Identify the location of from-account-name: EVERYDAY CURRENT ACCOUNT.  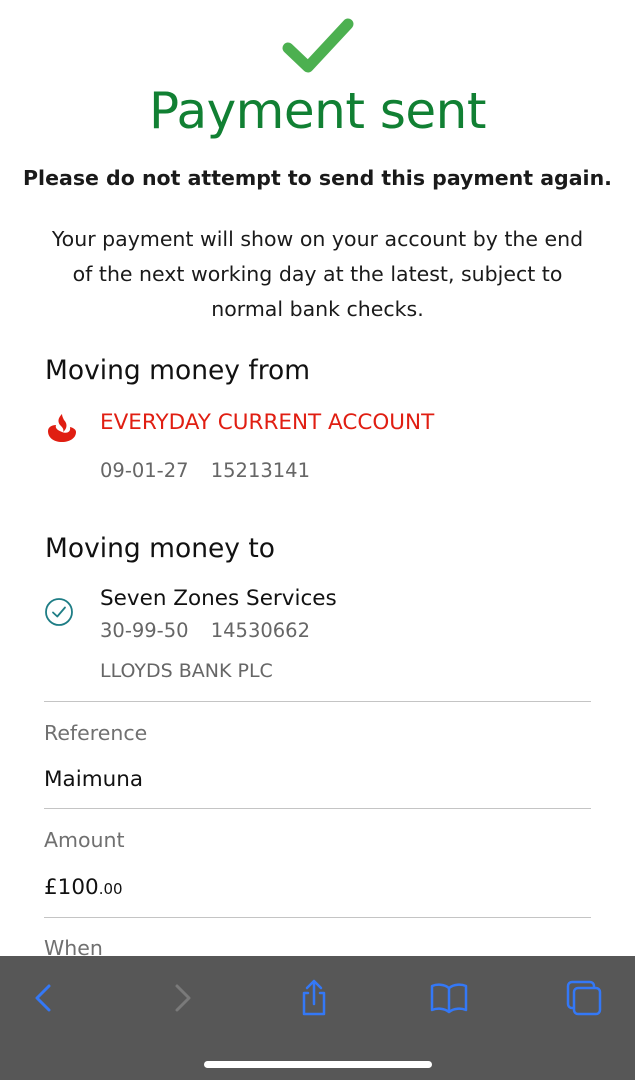
(267, 422).